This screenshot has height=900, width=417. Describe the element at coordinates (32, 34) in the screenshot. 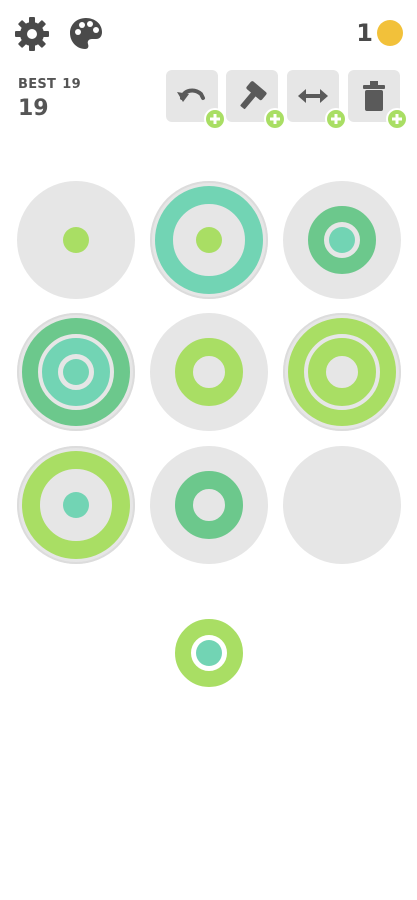

I see `settings-gear-icon` at that location.